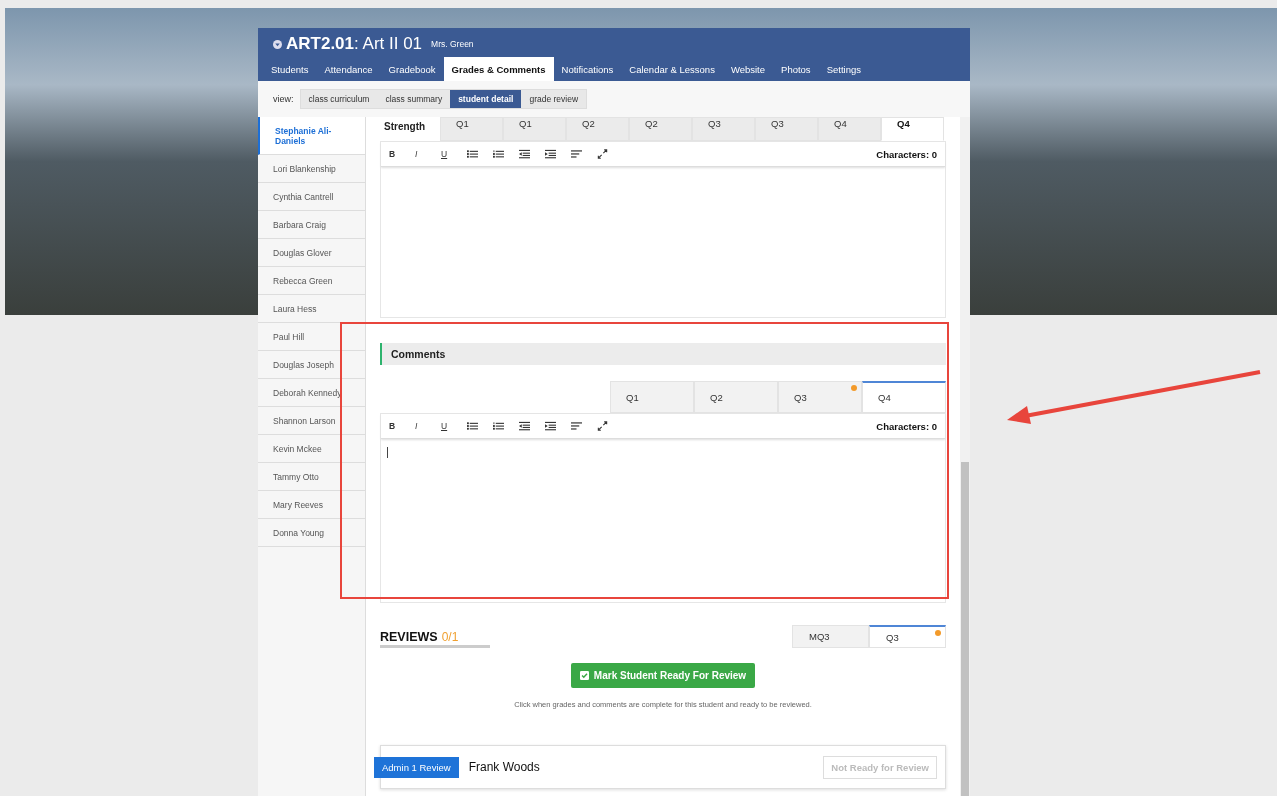 The height and width of the screenshot is (796, 1277). What do you see at coordinates (311, 197) in the screenshot?
I see `student-item: Cynthia Cantrell` at bounding box center [311, 197].